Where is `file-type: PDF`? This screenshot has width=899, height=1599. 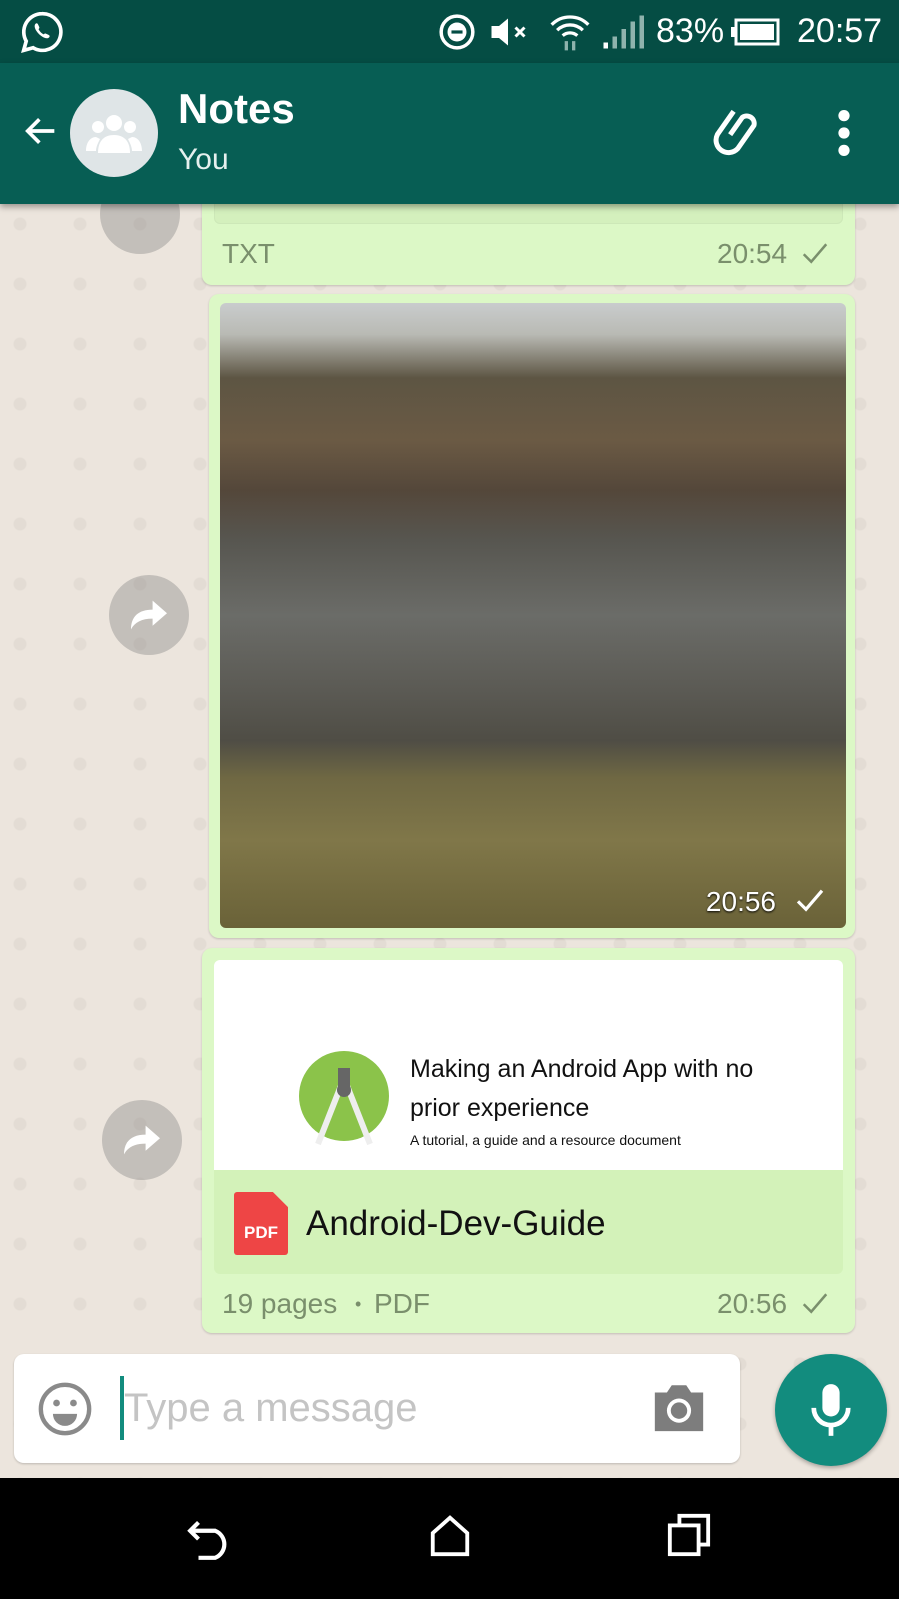
file-type: PDF is located at coordinates (402, 1303).